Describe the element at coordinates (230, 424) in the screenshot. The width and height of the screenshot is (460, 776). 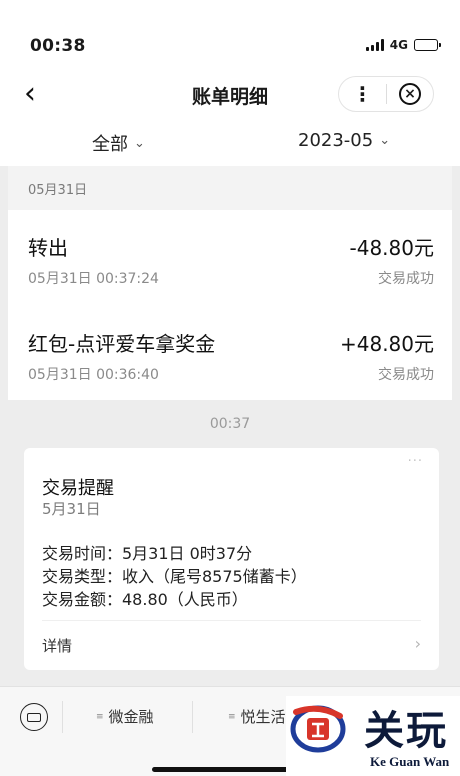
I see `message-time: 00:37` at that location.